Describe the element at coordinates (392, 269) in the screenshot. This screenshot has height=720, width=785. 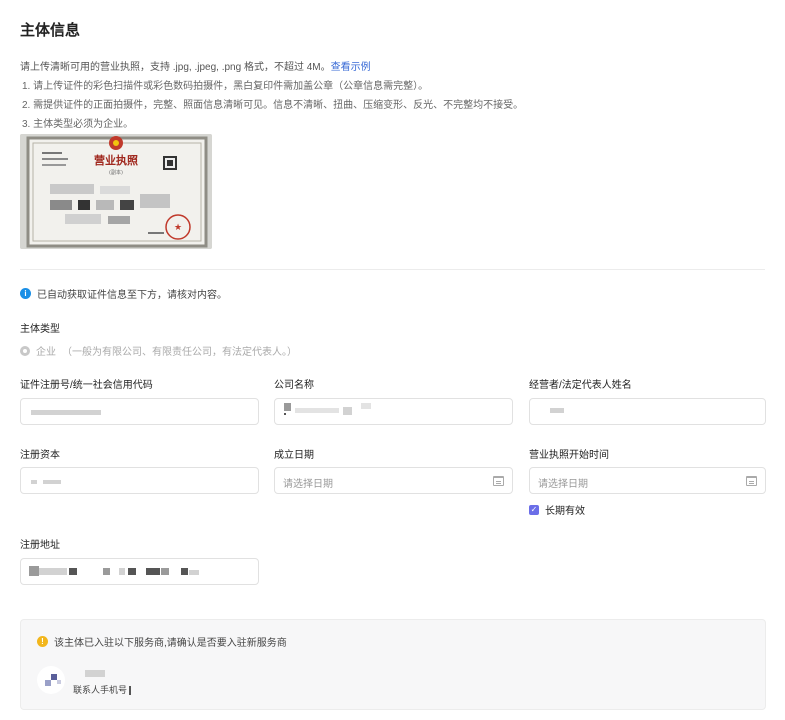
I see `section-divider` at that location.